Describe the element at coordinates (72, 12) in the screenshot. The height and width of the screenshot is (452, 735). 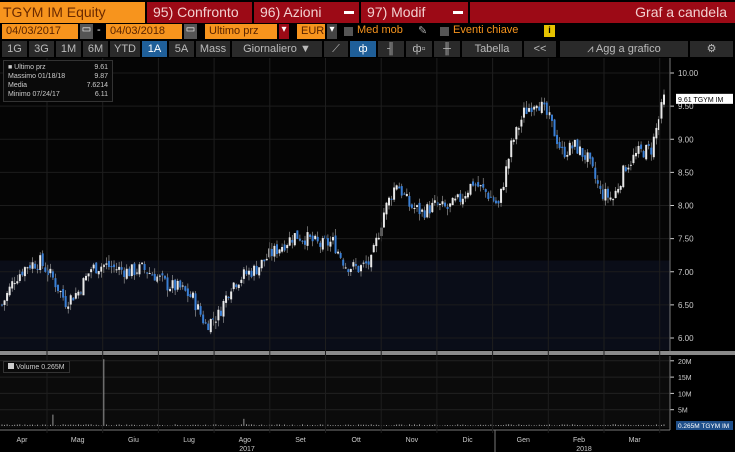
I see `ticker-field: TGYM IM Equity` at that location.